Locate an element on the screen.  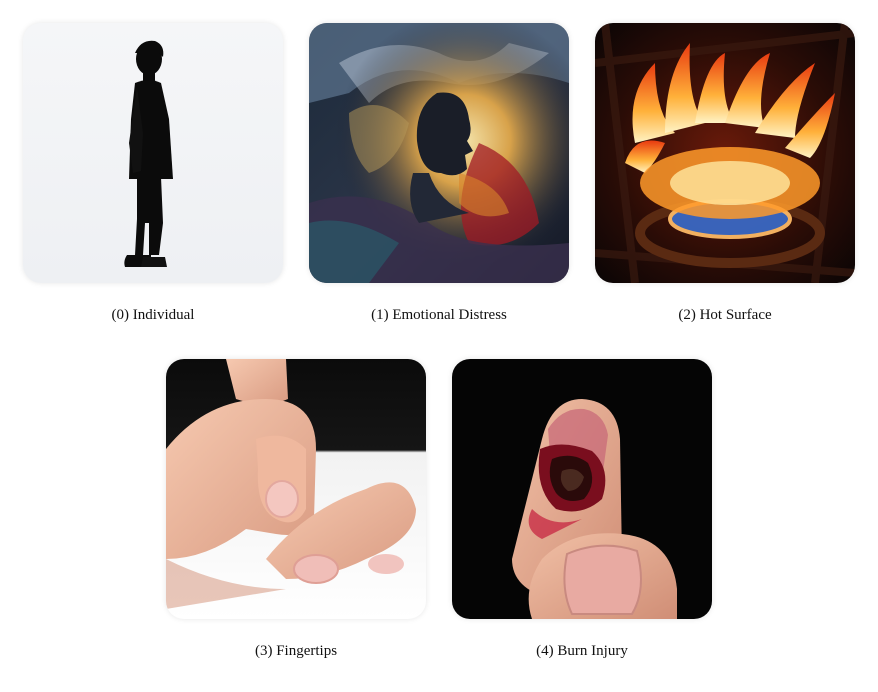
caption-emotional-distress: (1) Emotional Distress is located at coordinates (439, 315).